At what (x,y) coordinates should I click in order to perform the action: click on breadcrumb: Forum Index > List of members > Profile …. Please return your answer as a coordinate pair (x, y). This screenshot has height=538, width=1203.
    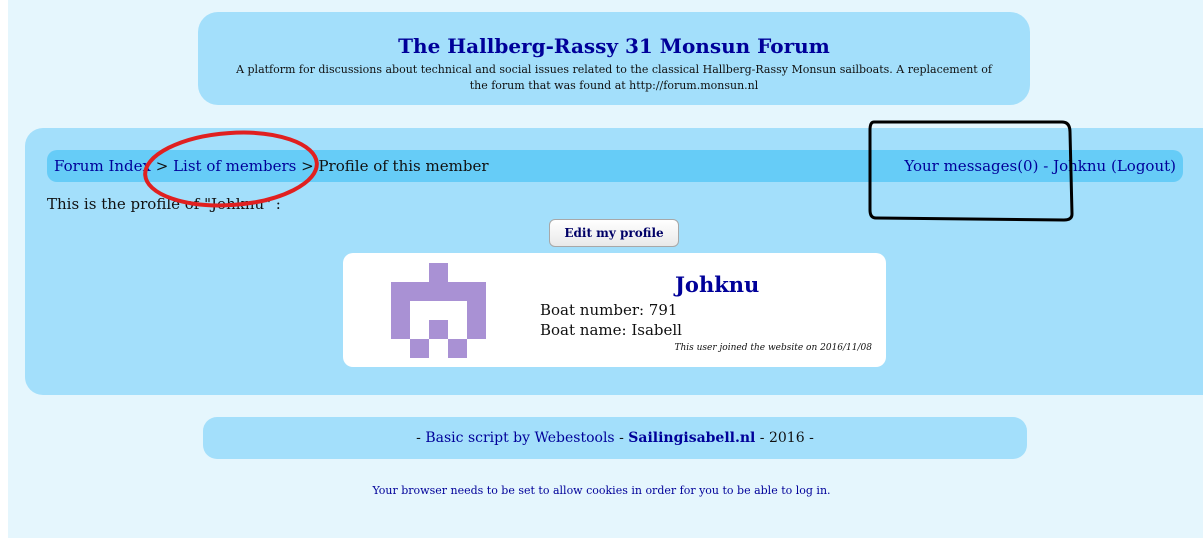
    Looking at the image, I should click on (271, 166).